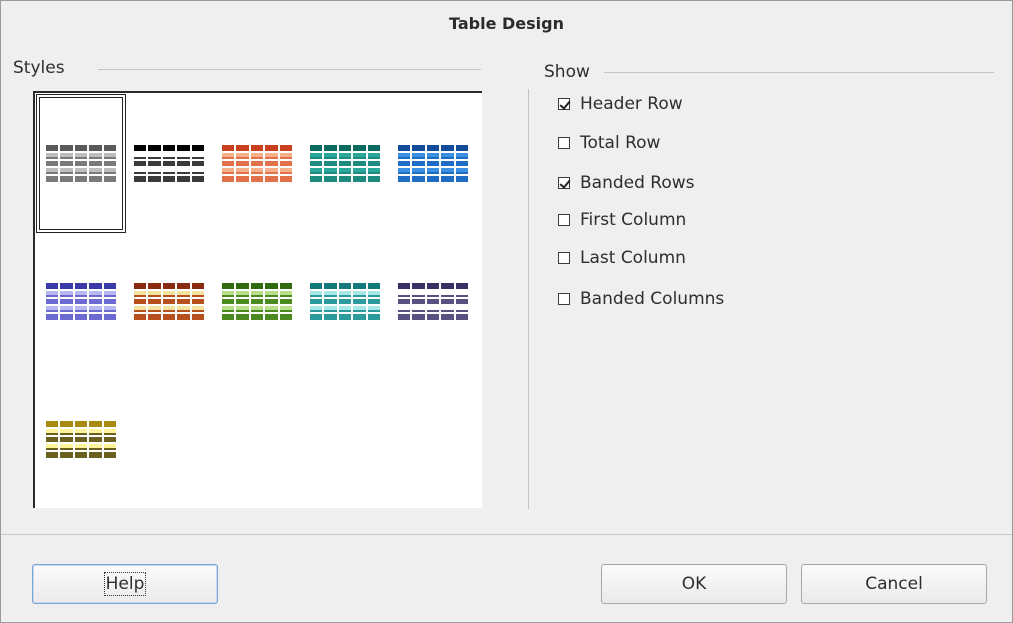 The width and height of the screenshot is (1013, 623). What do you see at coordinates (81, 301) in the screenshot?
I see `table-style-lavender` at bounding box center [81, 301].